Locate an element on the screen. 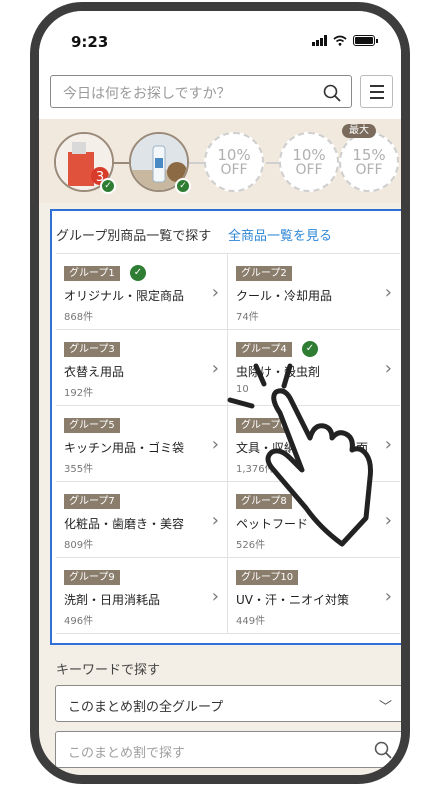  group-list-title: グループ別商品一覧で探す is located at coordinates (134, 236).